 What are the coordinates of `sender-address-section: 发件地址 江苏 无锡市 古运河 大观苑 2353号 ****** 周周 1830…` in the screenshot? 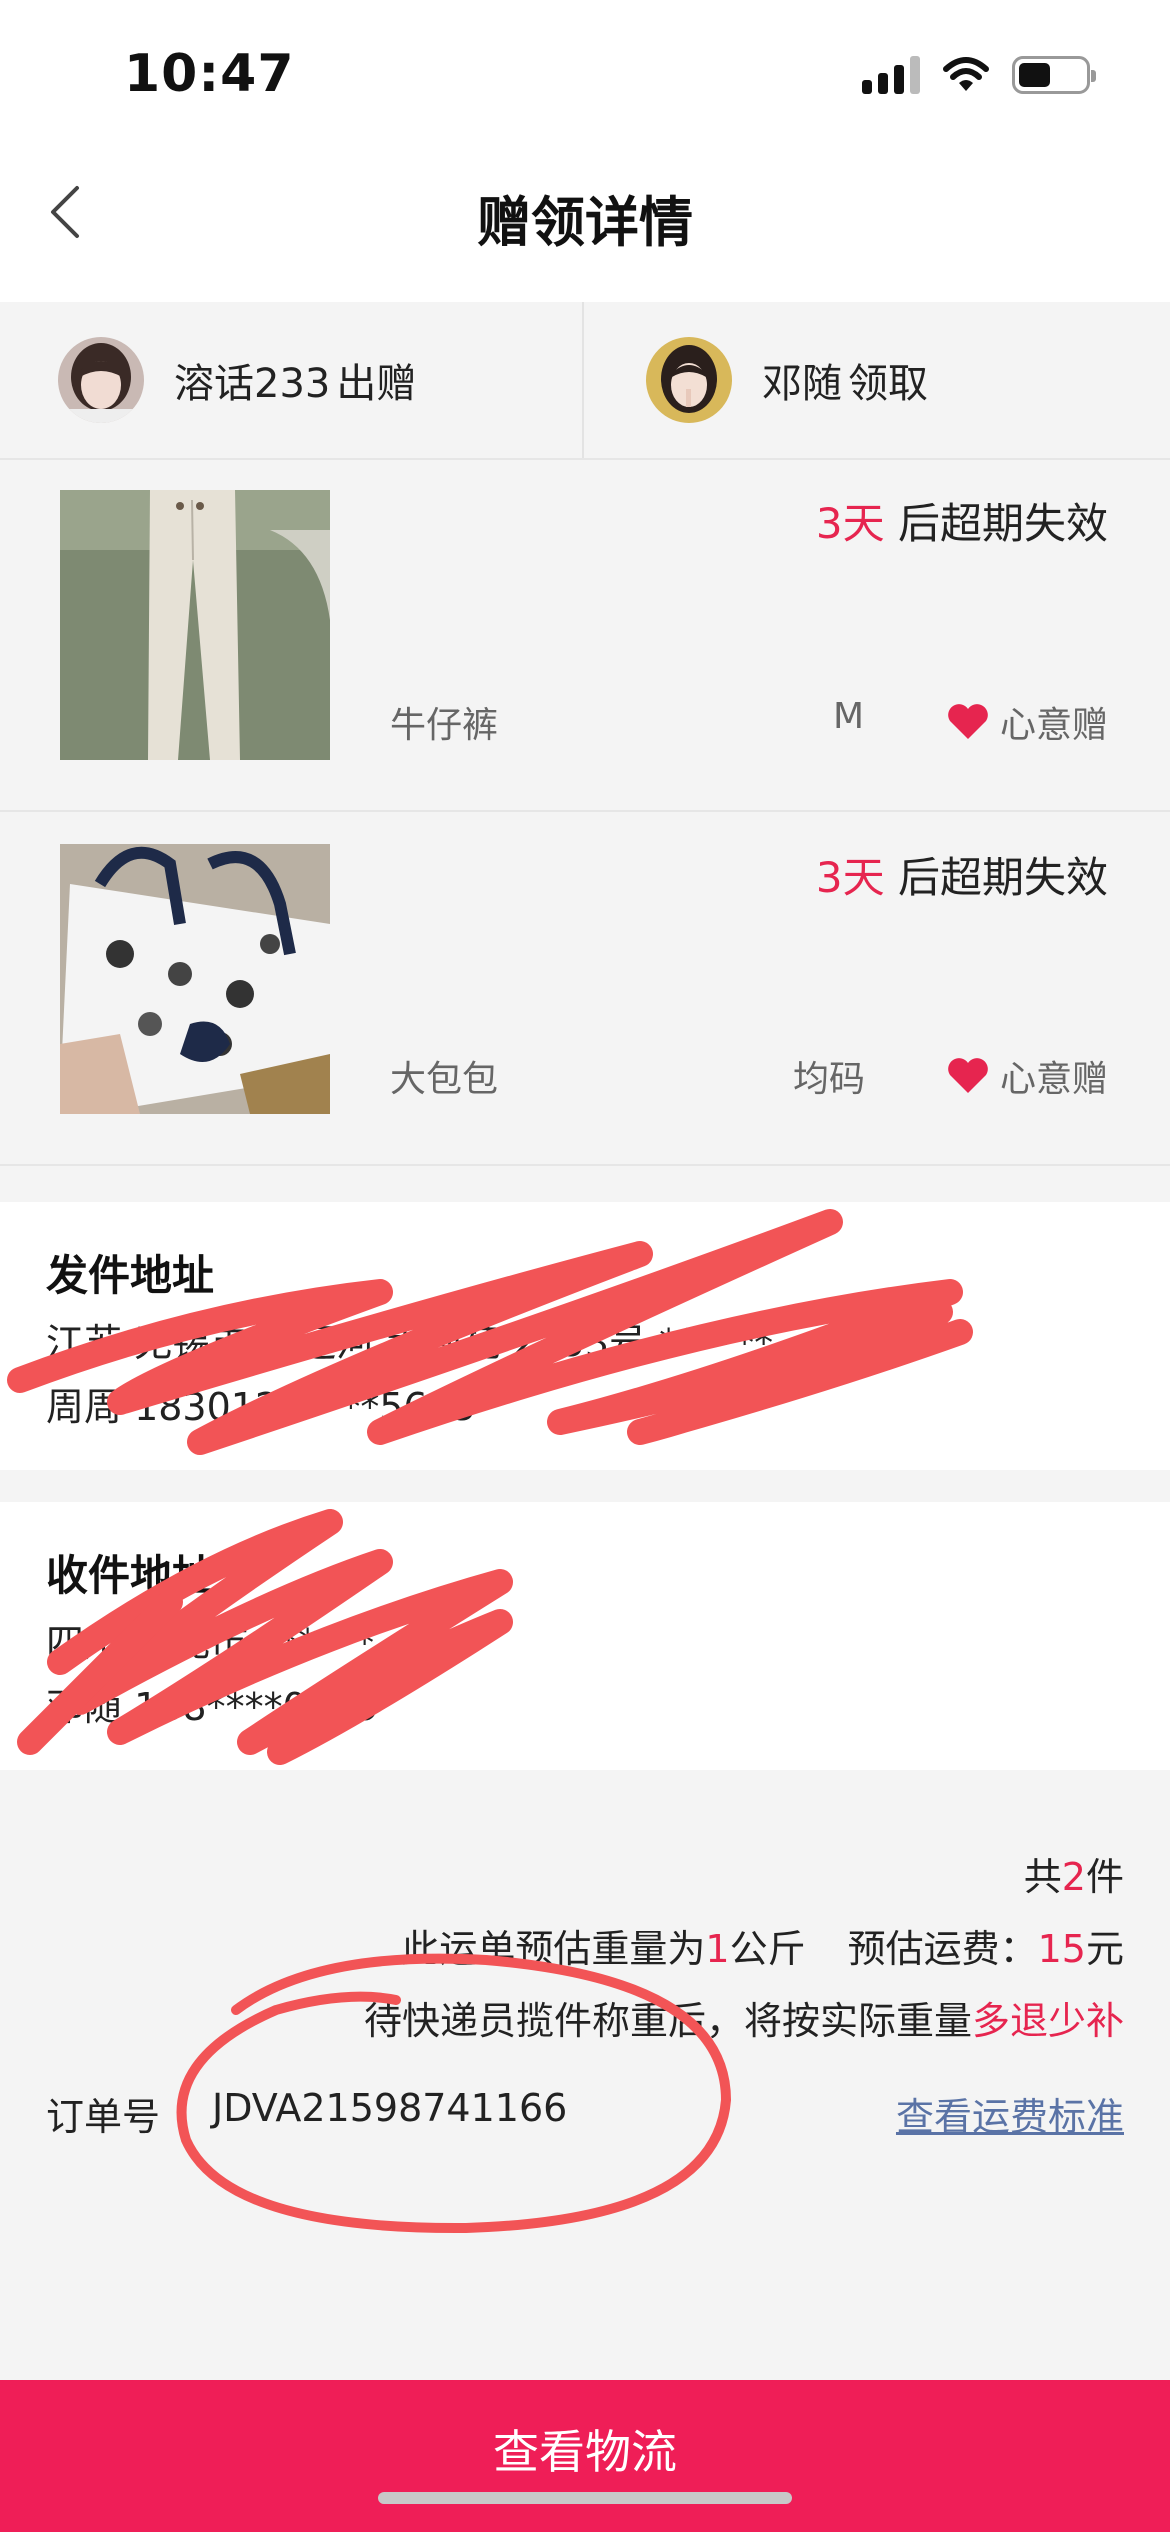 It's located at (585, 1336).